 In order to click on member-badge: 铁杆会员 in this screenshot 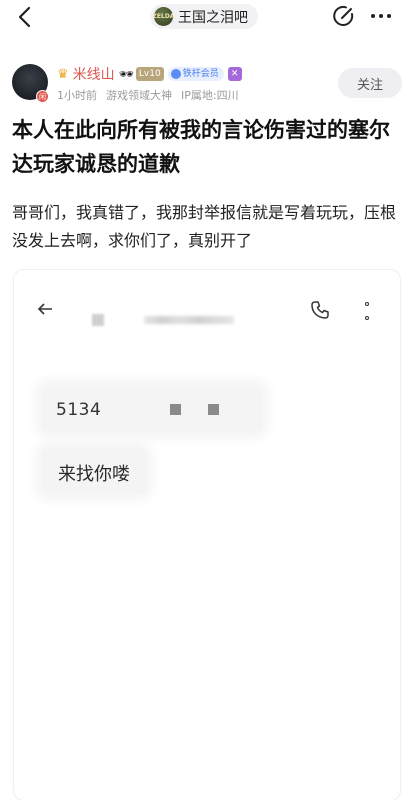, I will do `click(195, 74)`.